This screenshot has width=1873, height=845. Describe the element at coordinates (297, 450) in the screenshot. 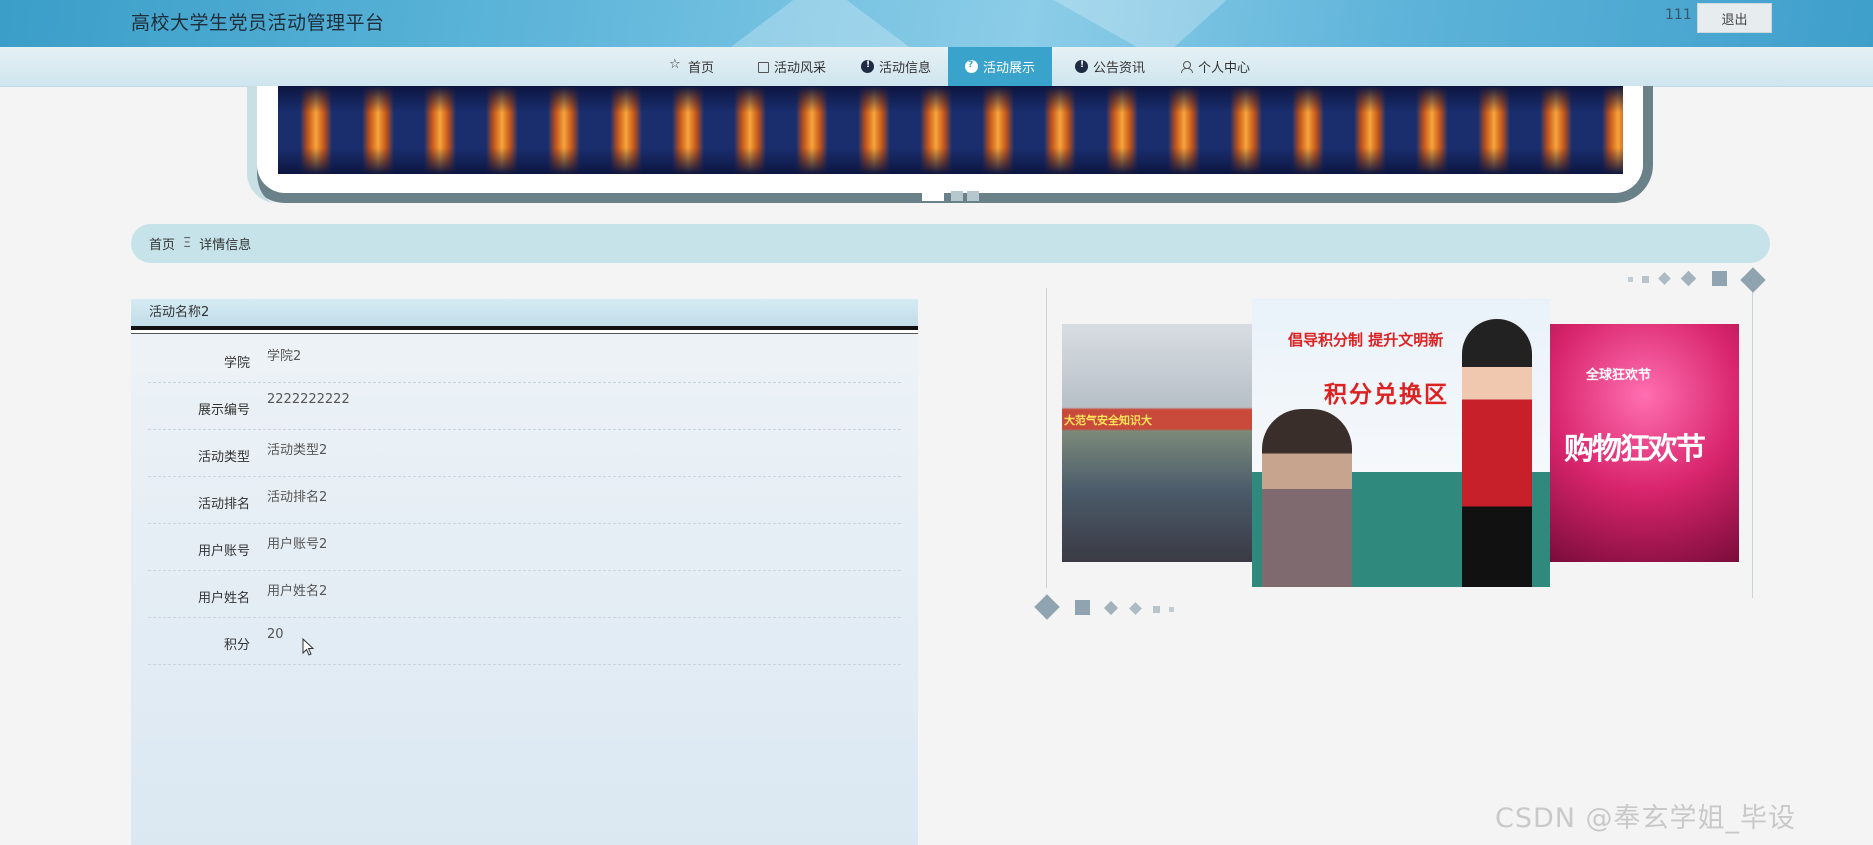

I see `field-value: 活动类型2` at that location.